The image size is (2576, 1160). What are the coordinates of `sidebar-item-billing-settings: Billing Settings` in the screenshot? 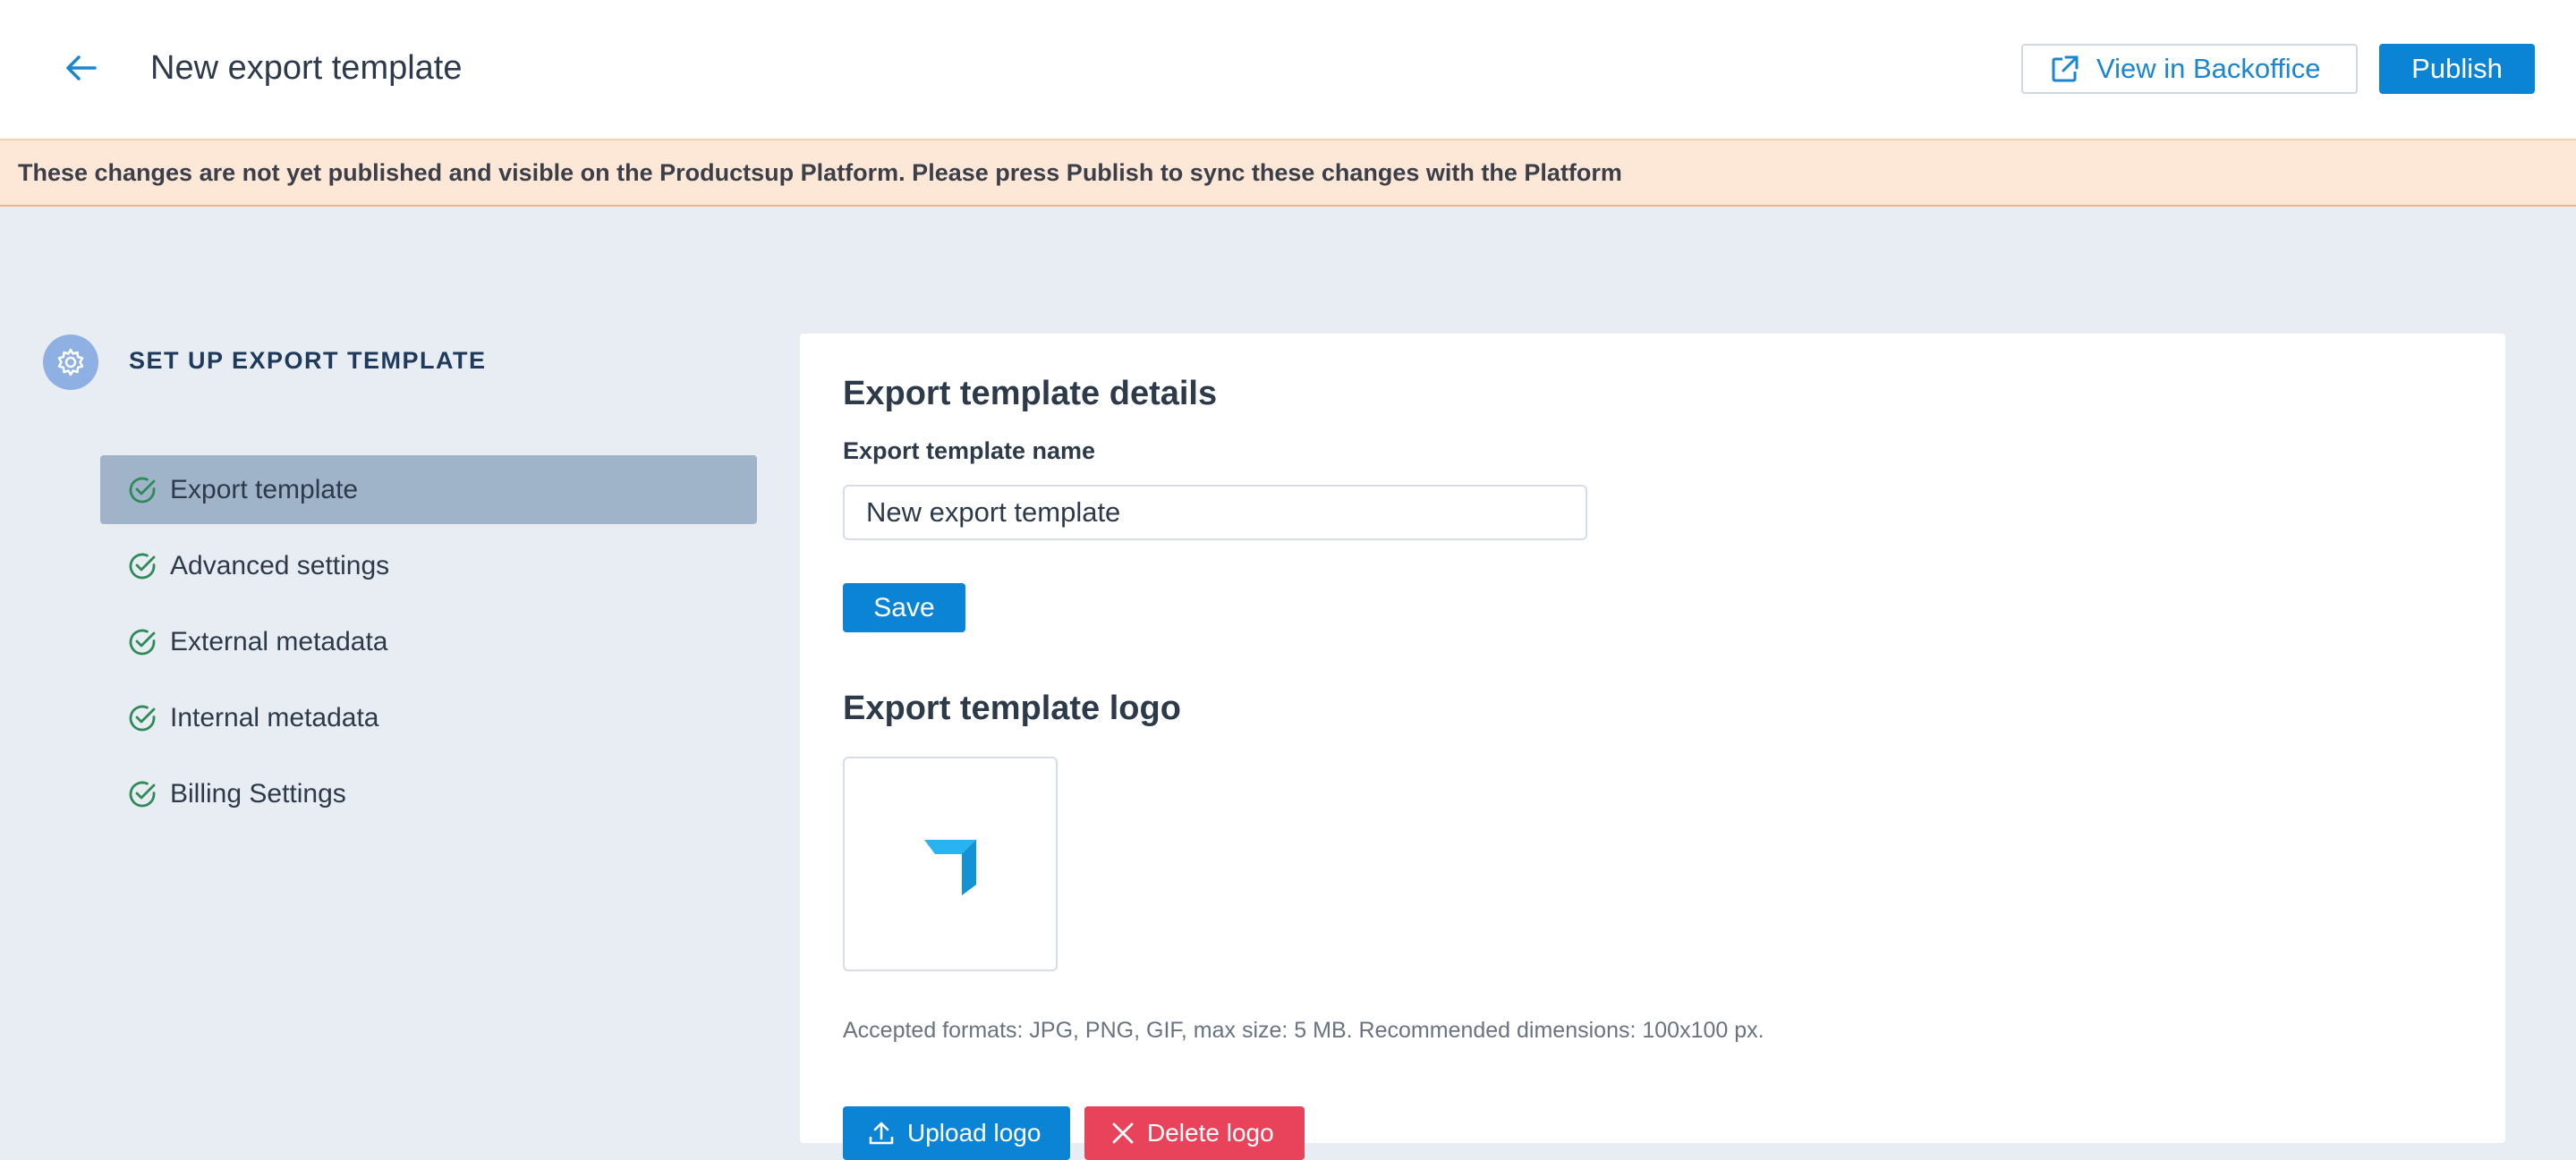 It's located at (428, 793).